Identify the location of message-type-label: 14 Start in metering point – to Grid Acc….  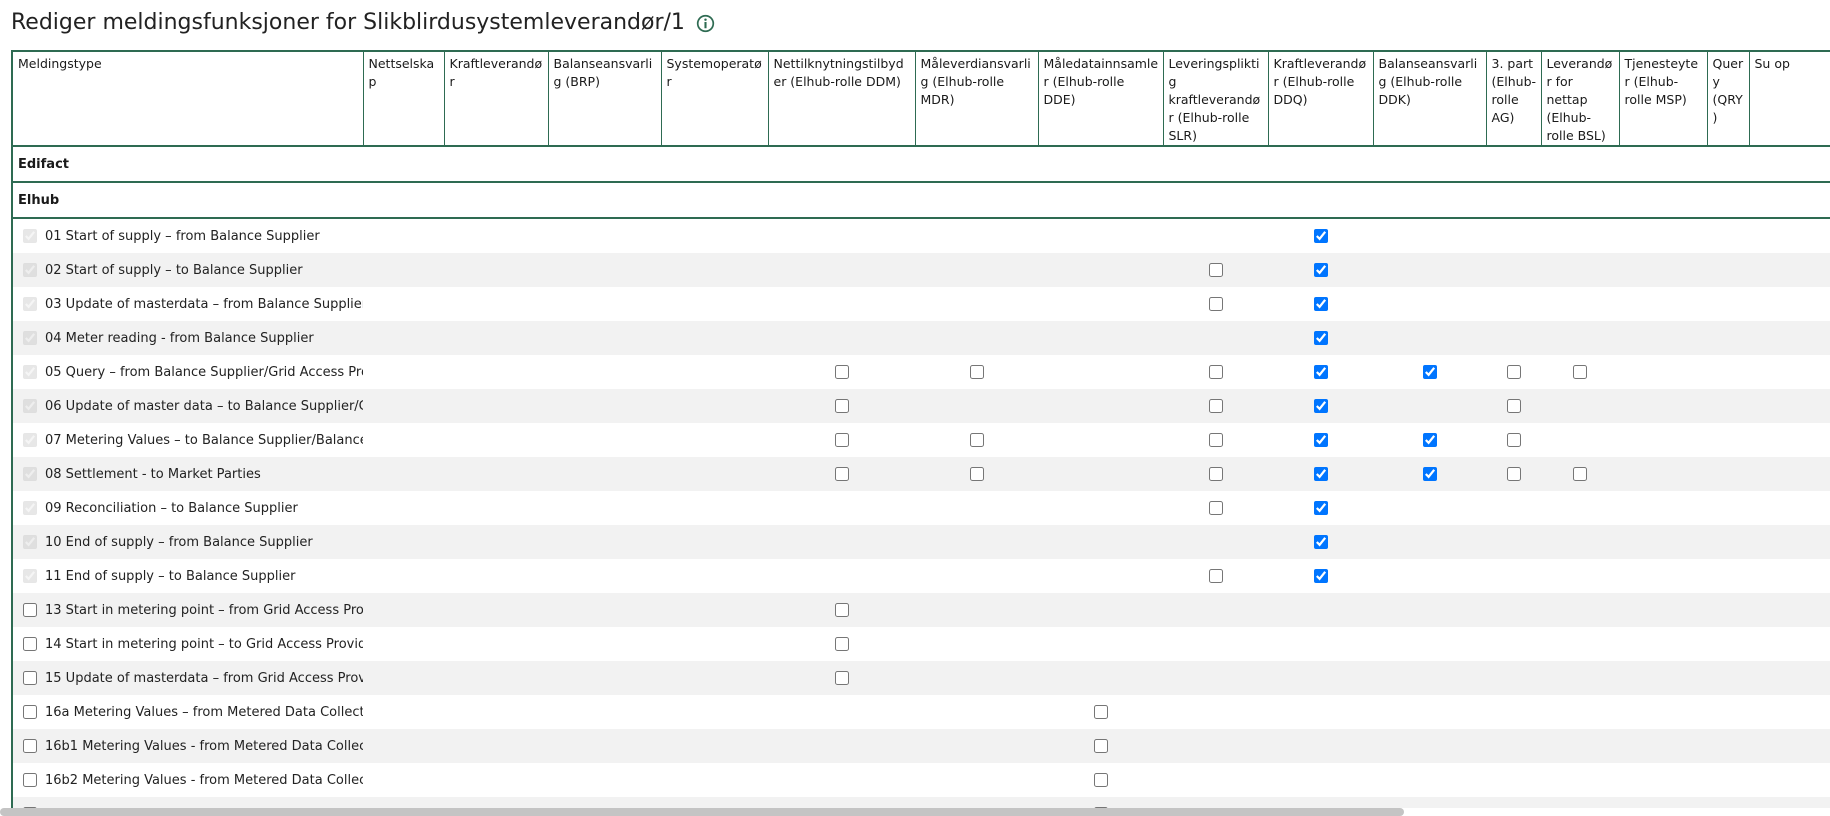
(204, 644).